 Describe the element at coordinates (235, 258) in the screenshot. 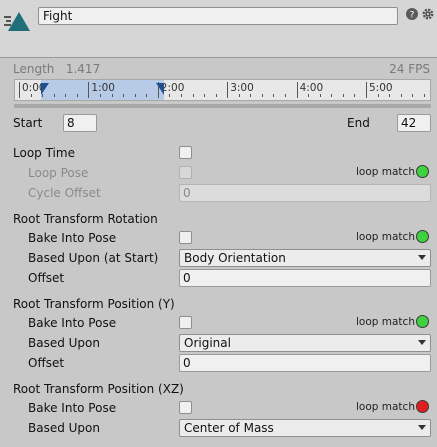

I see `rotation-based-upon-value: Body Orientation` at that location.